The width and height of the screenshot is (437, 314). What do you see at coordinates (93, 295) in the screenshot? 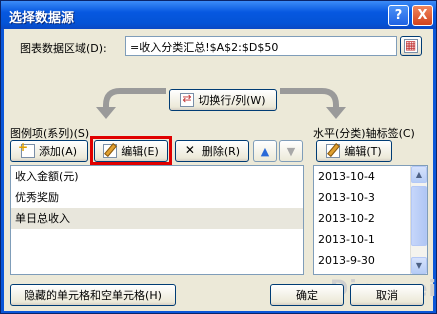
I see `hidden-empty-cells-button: 隐藏的单元格和空单元格(H)` at bounding box center [93, 295].